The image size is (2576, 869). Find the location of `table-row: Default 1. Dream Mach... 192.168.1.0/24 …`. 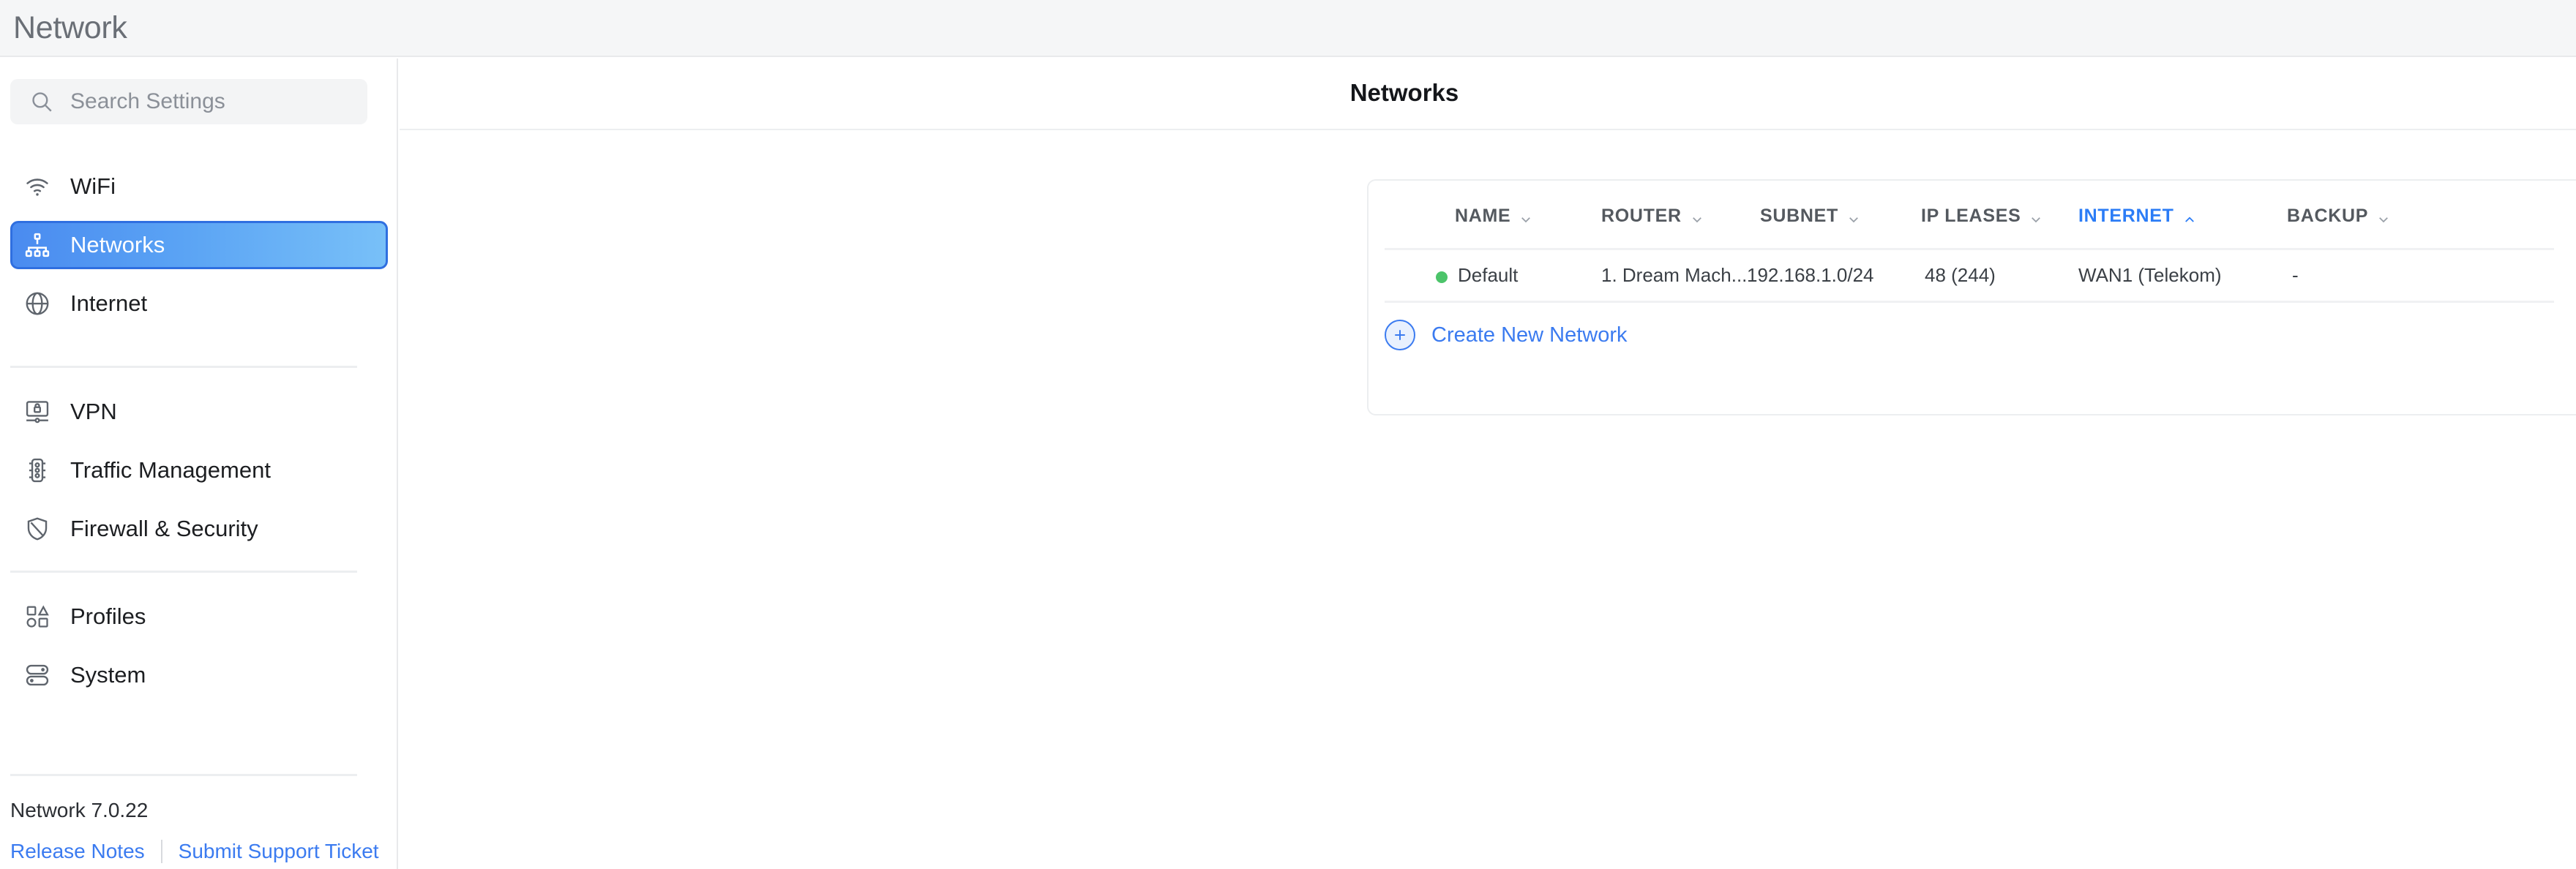

table-row: Default 1. Dream Mach... 192.168.1.0/24 … is located at coordinates (1972, 274).